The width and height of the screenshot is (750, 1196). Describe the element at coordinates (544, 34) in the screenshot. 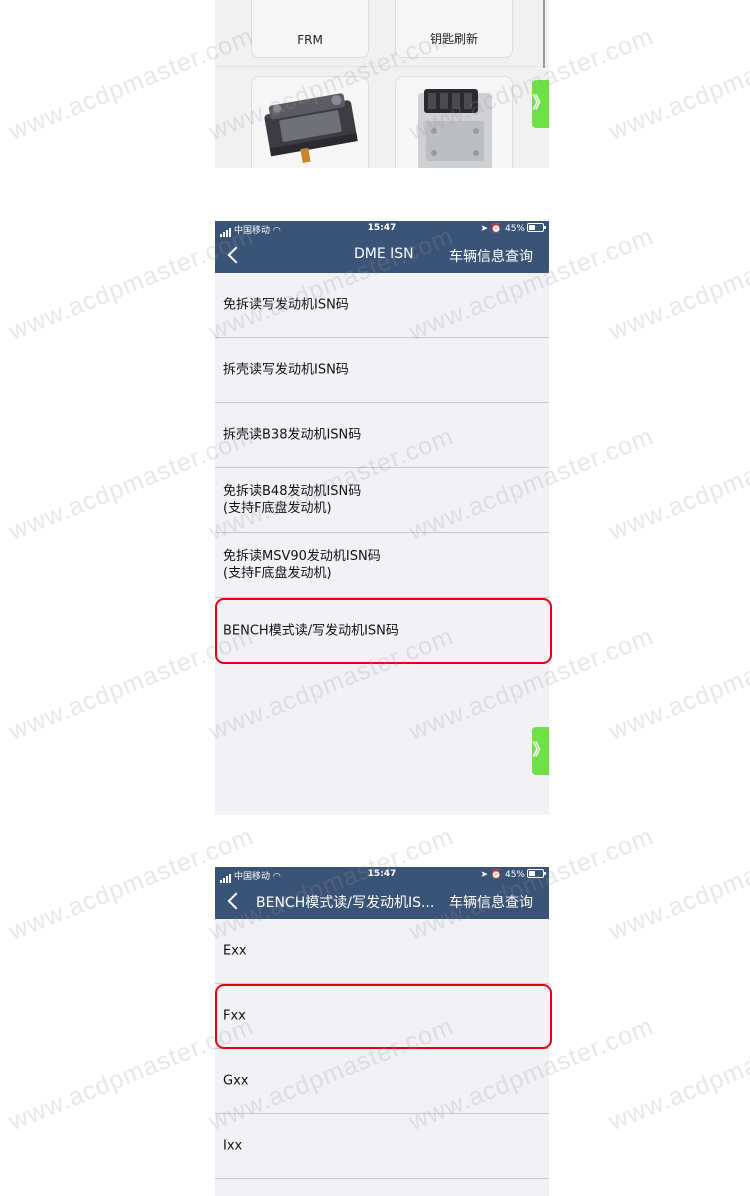

I see `scroll-indicator` at that location.